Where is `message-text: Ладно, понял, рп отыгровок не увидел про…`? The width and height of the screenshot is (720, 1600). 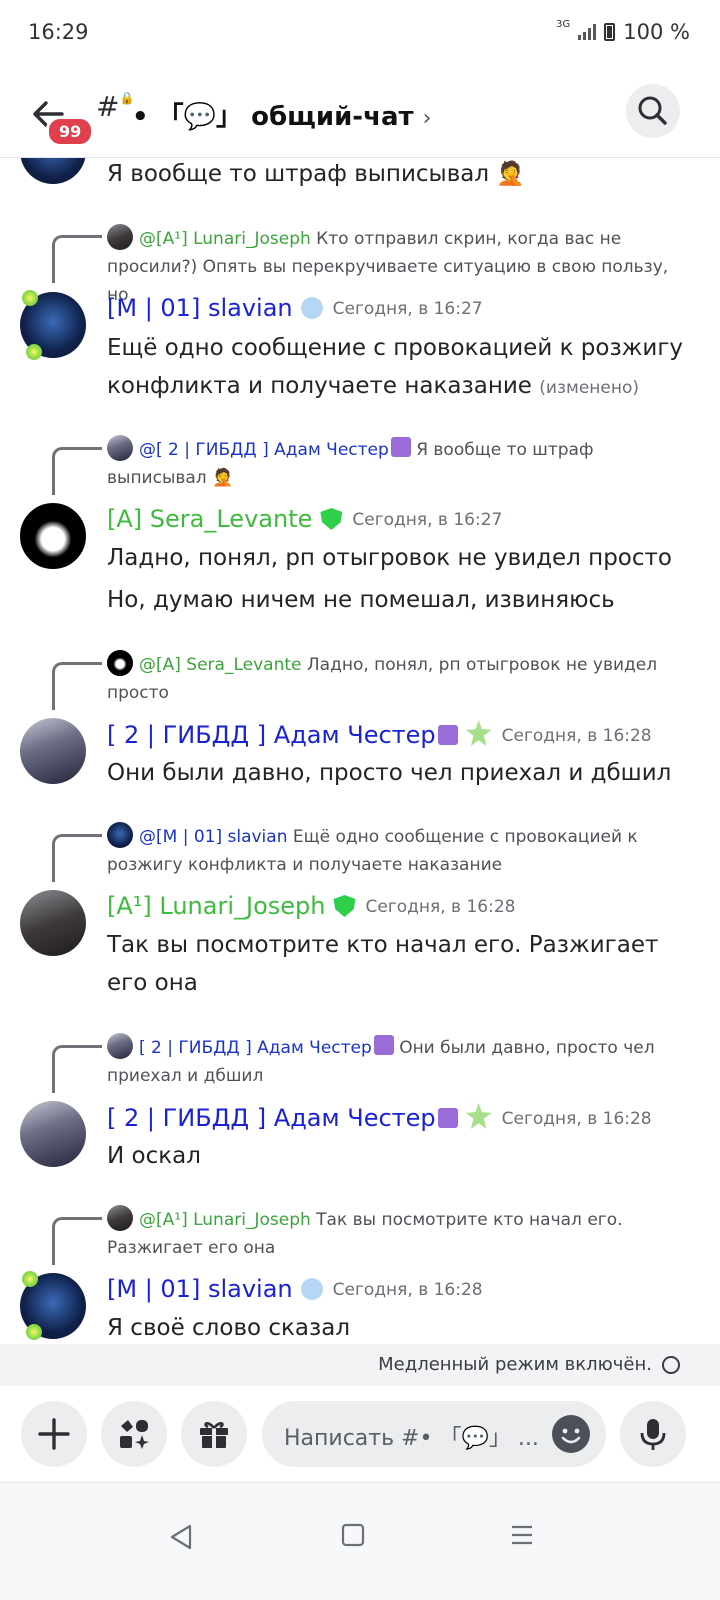 message-text: Ладно, понял, рп отыгровок не увидел про… is located at coordinates (389, 558).